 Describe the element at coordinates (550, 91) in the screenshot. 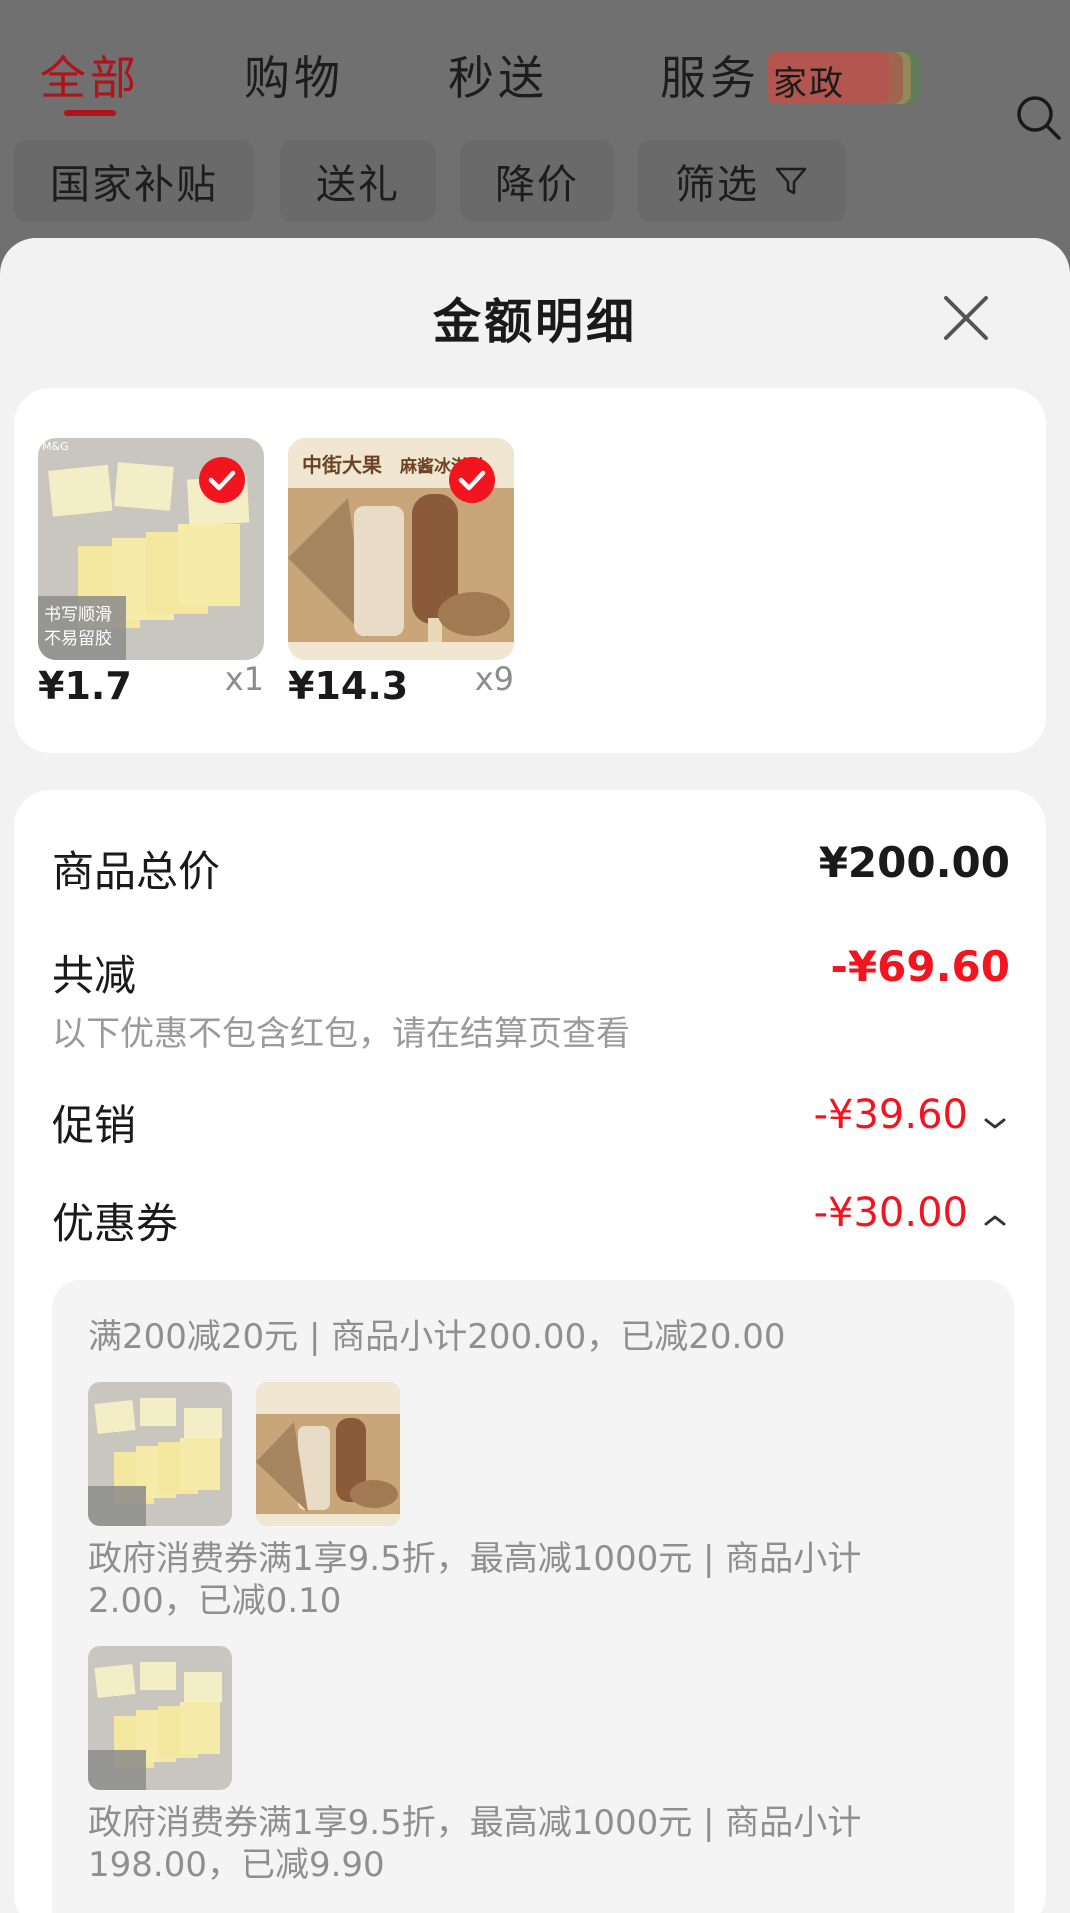

I see `category-tabs: 全部 购物 秒送 服务 家政` at that location.